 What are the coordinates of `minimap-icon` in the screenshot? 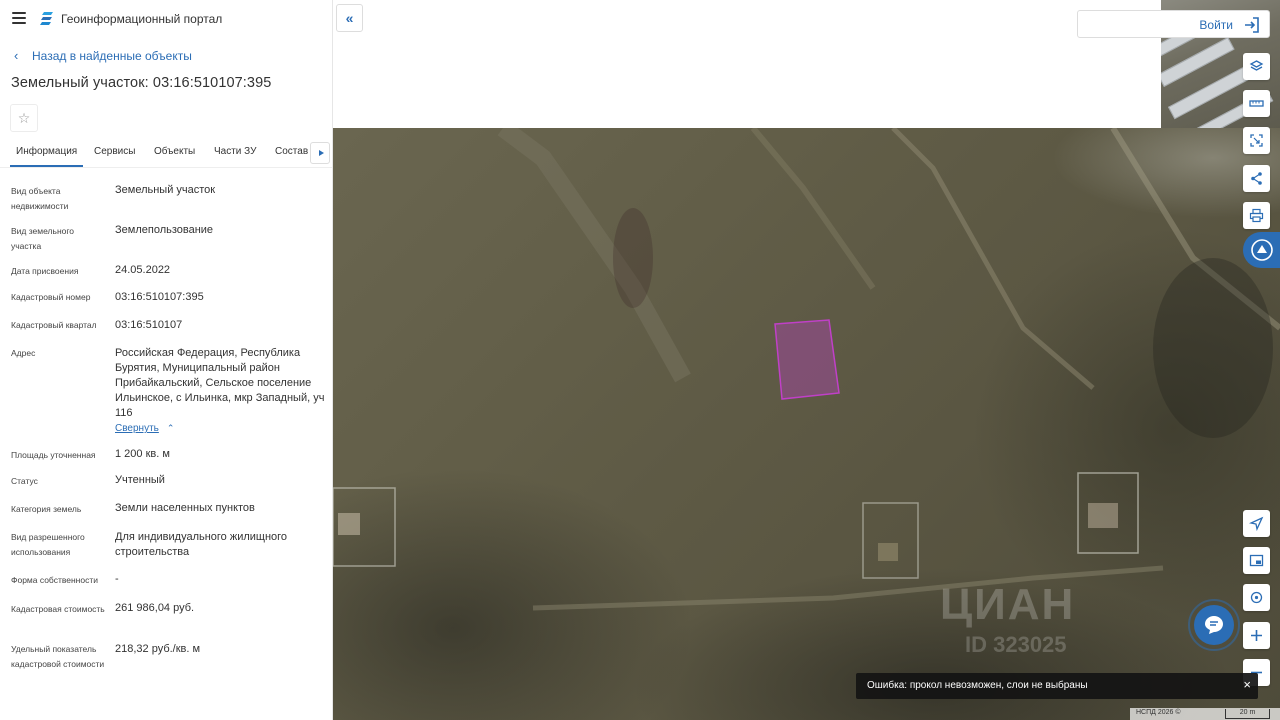 It's located at (1256, 560).